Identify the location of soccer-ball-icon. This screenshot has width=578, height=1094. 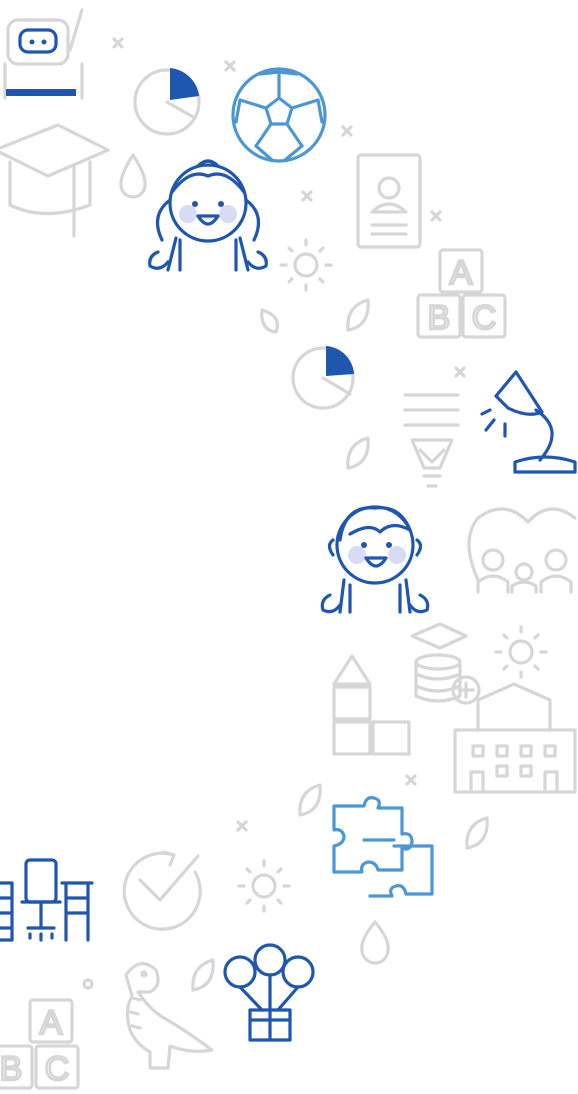
(279, 115).